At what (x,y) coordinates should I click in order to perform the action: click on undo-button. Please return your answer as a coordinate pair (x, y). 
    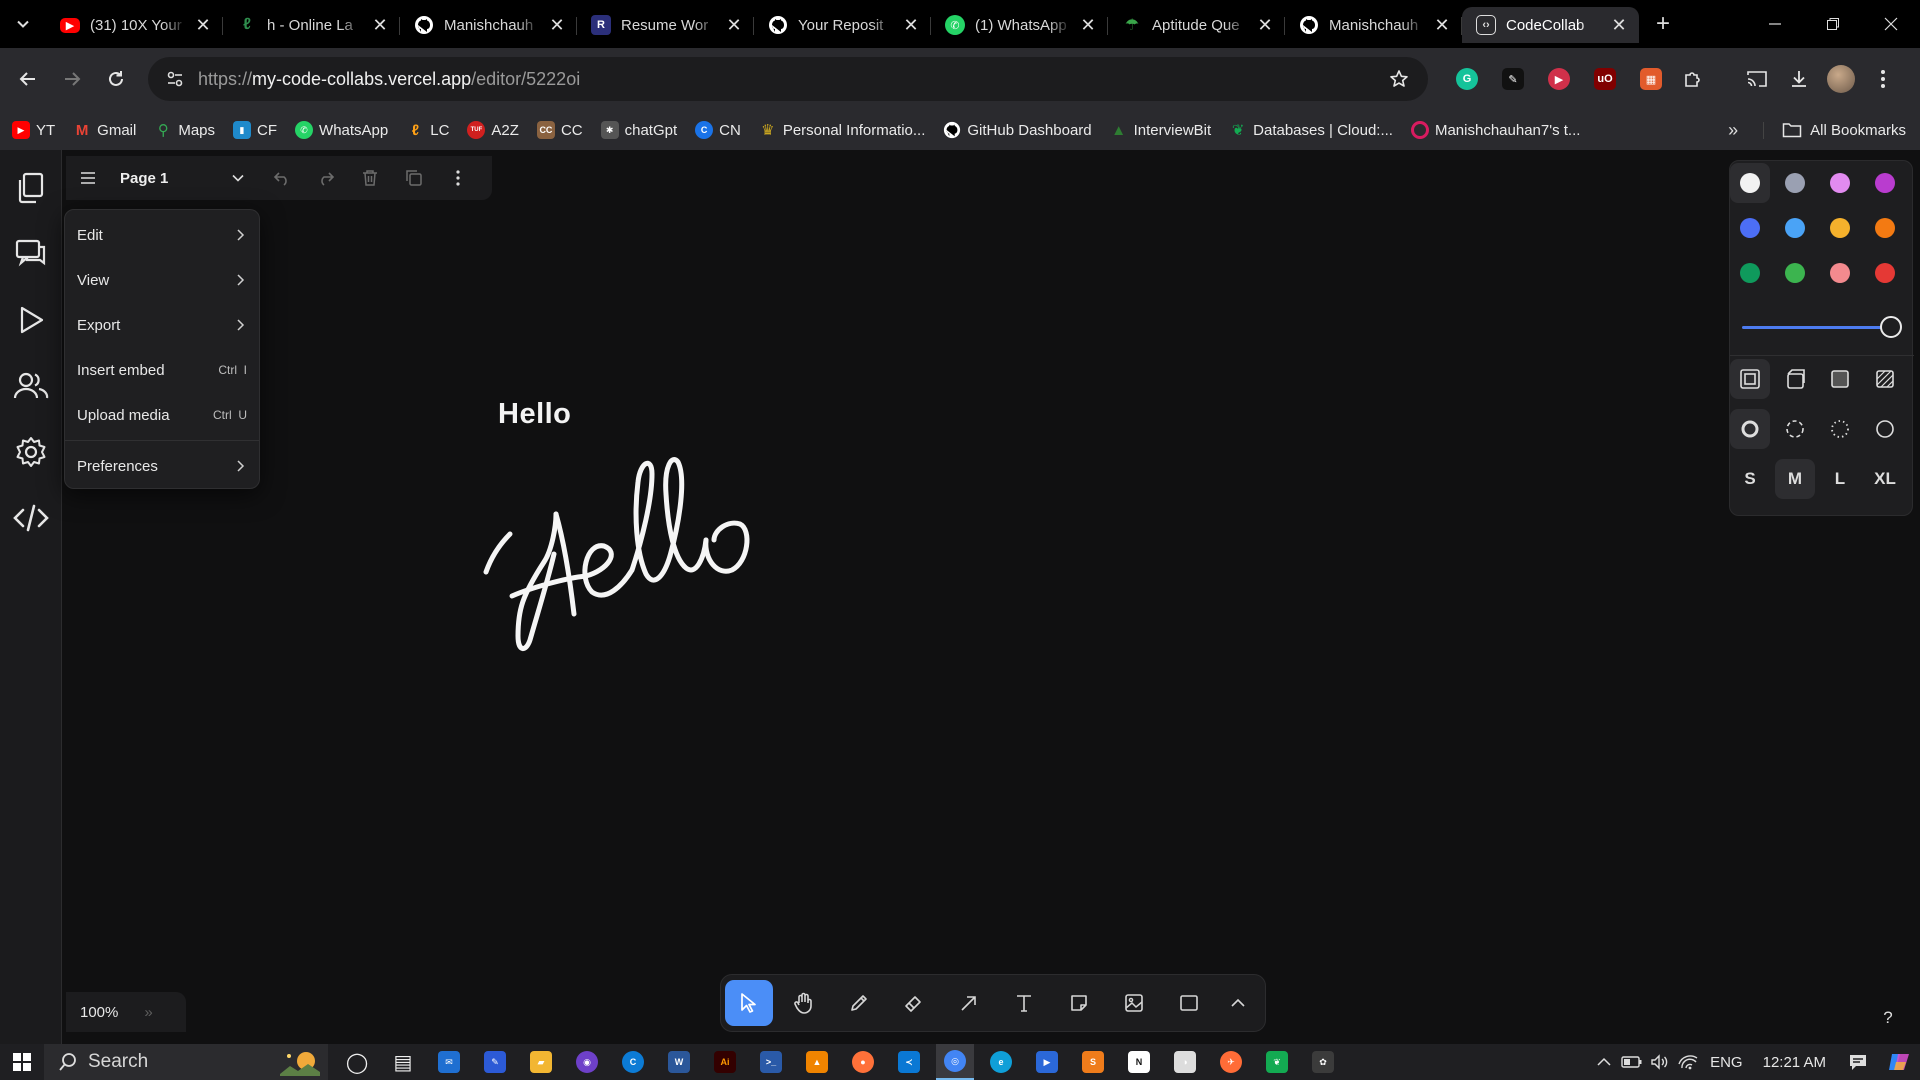
    Looking at the image, I should click on (282, 178).